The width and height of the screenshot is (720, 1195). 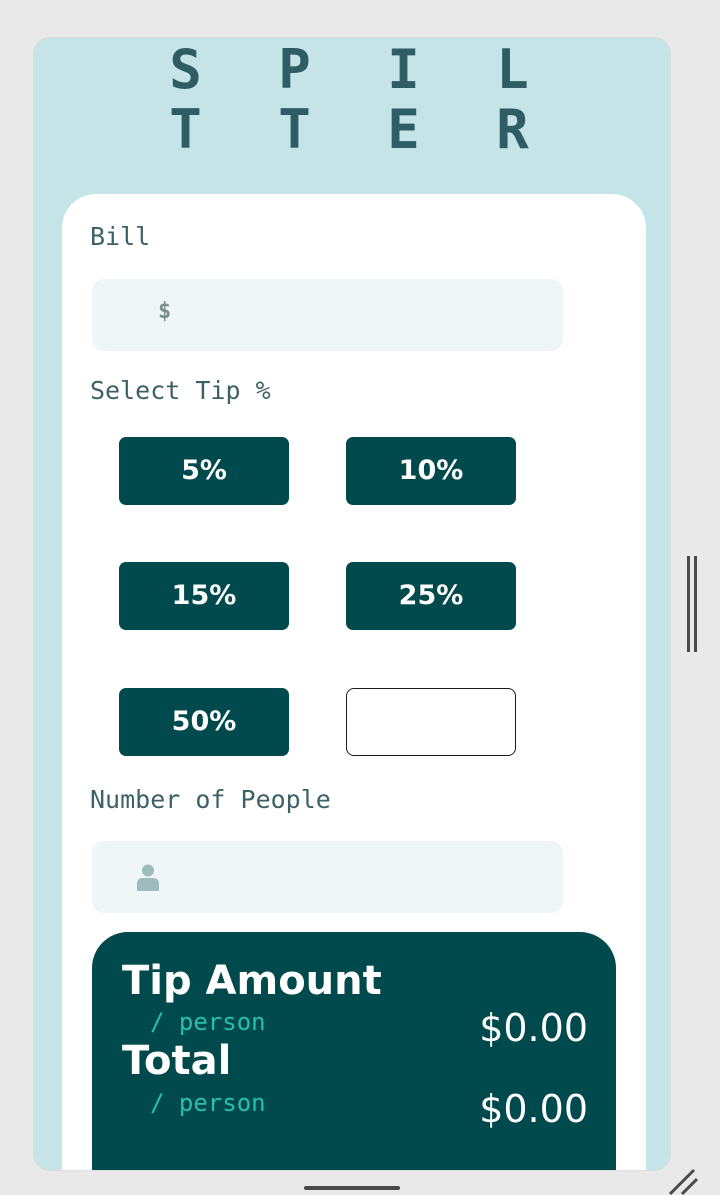 I want to click on number-of-people-label: Number of People, so click(x=210, y=799).